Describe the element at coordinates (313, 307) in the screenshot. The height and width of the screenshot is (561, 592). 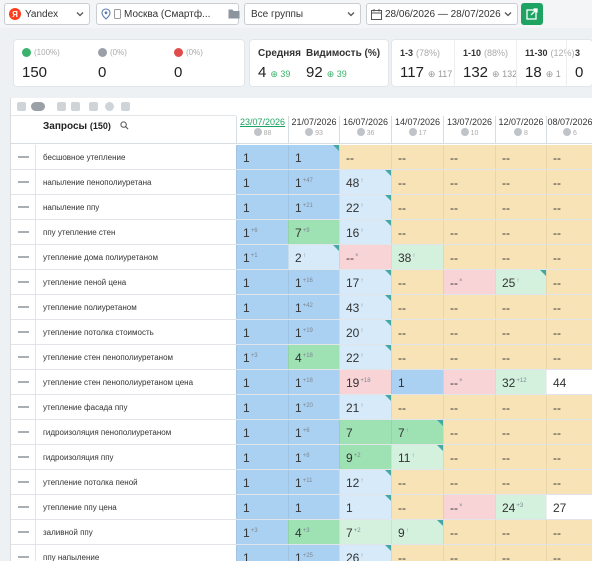
I see `position-cell: 1+42` at that location.